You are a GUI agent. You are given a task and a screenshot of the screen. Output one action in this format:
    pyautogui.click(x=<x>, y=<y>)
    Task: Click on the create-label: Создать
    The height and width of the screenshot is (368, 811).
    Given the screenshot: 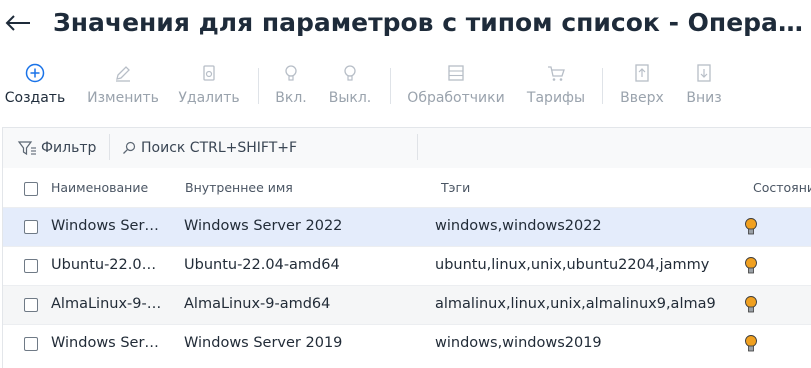 What is the action you would take?
    pyautogui.click(x=35, y=98)
    